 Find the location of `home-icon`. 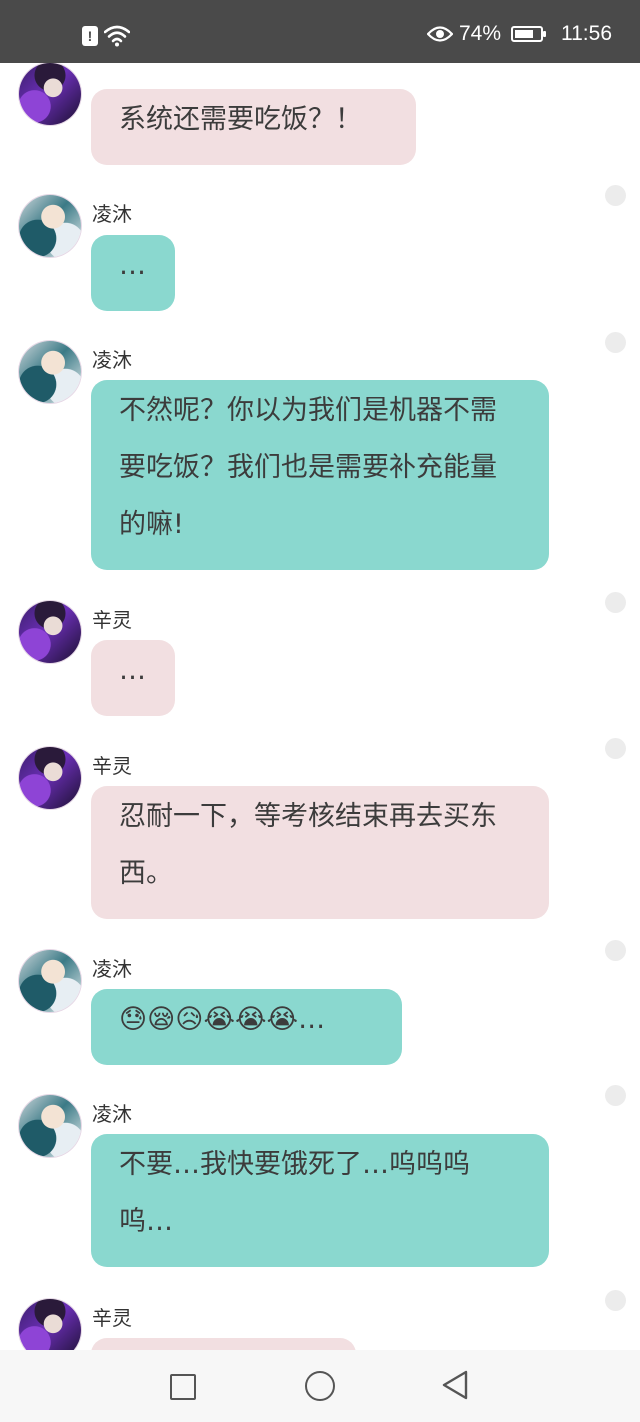

home-icon is located at coordinates (320, 1386).